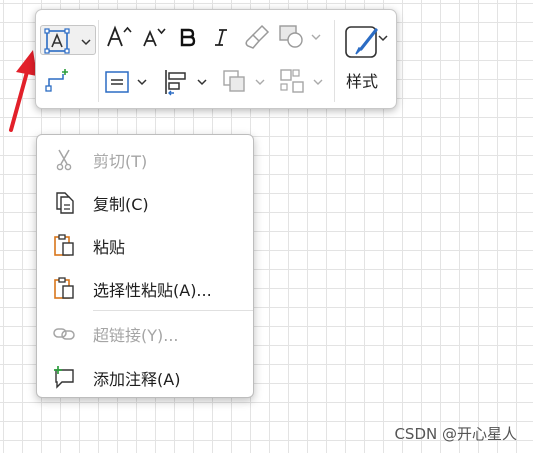  What do you see at coordinates (291, 36) in the screenshot?
I see `shape-fill-icon` at bounding box center [291, 36].